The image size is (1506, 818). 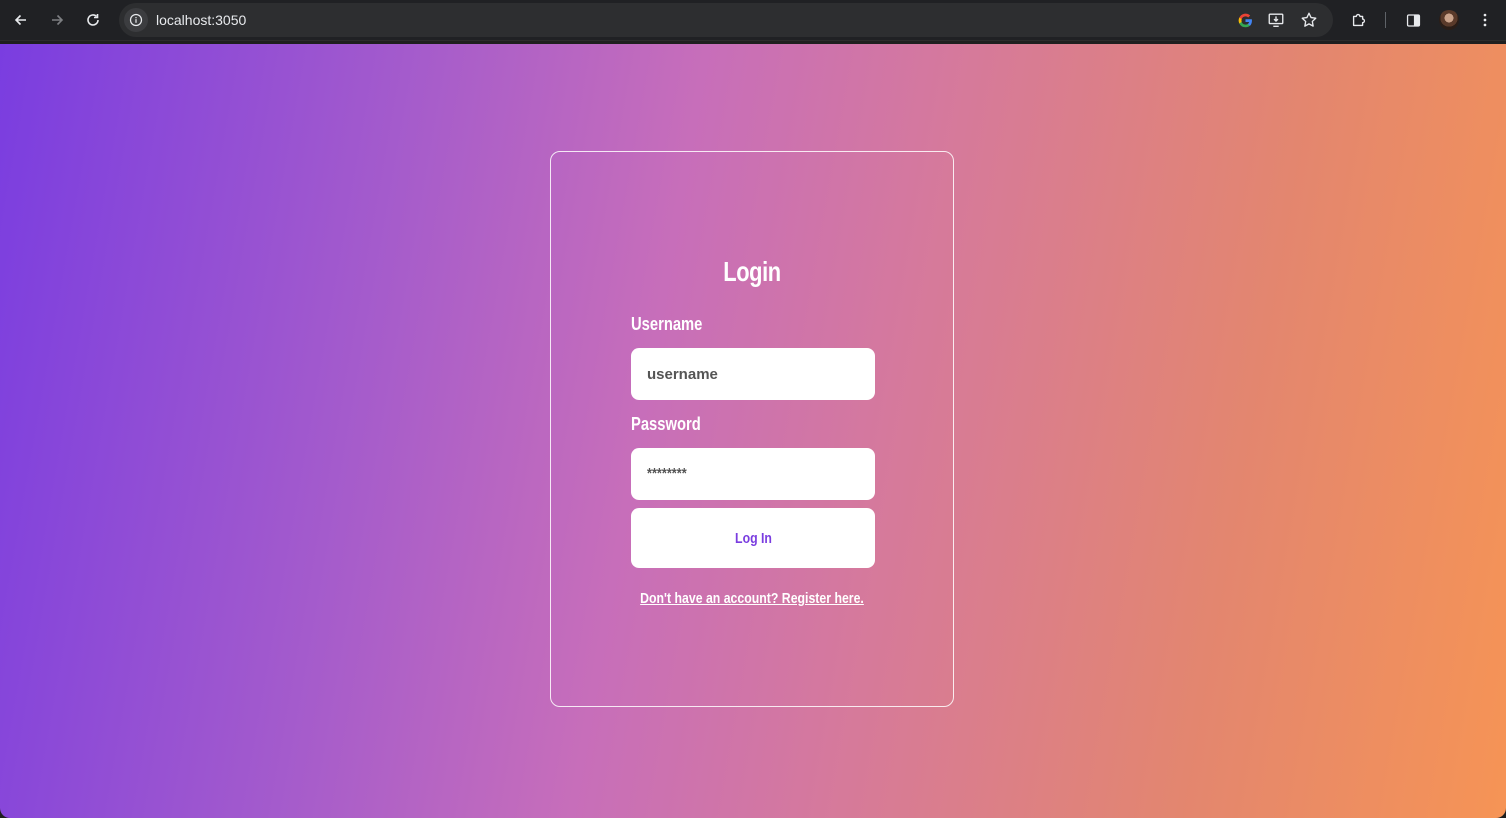 I want to click on bookmark-button, so click(x=1309, y=20).